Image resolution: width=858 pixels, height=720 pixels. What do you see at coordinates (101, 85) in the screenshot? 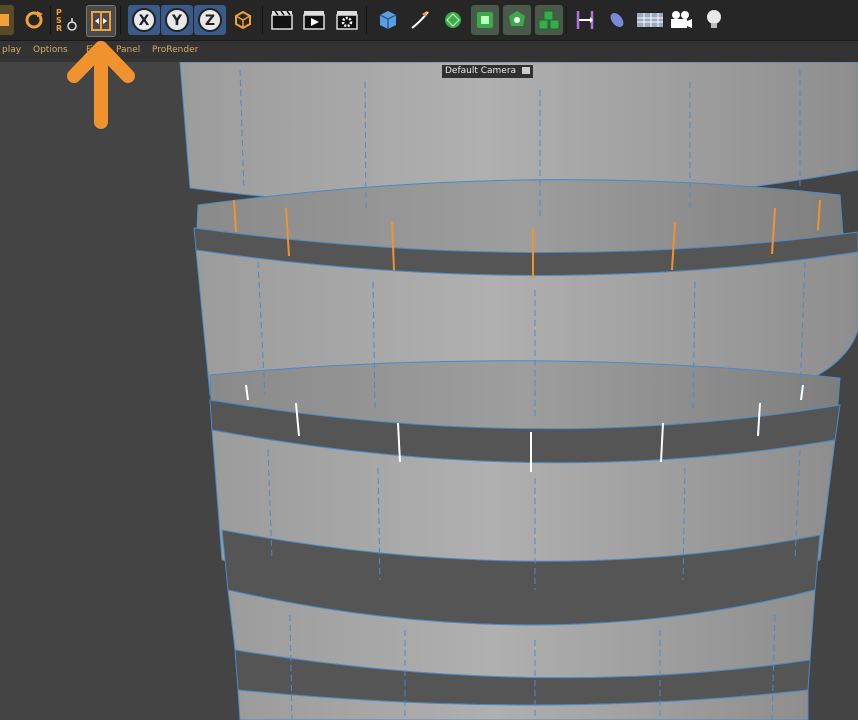
I see `up-arrow-icon` at bounding box center [101, 85].